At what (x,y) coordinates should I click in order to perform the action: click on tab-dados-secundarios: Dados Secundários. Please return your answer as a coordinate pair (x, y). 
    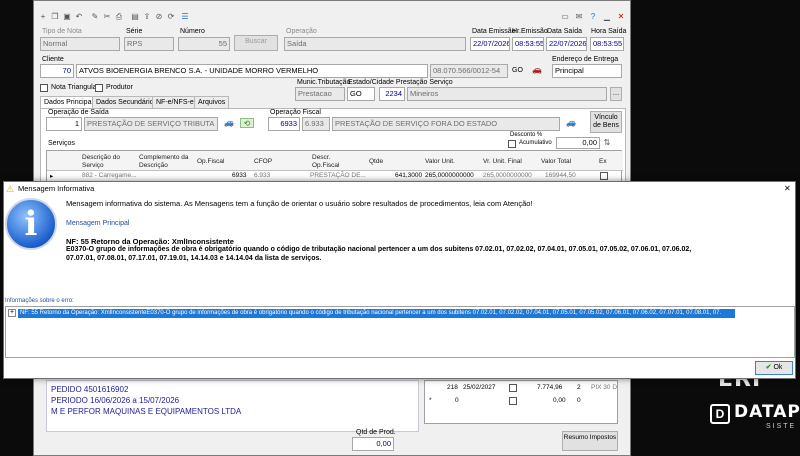
    Looking at the image, I should click on (127, 102).